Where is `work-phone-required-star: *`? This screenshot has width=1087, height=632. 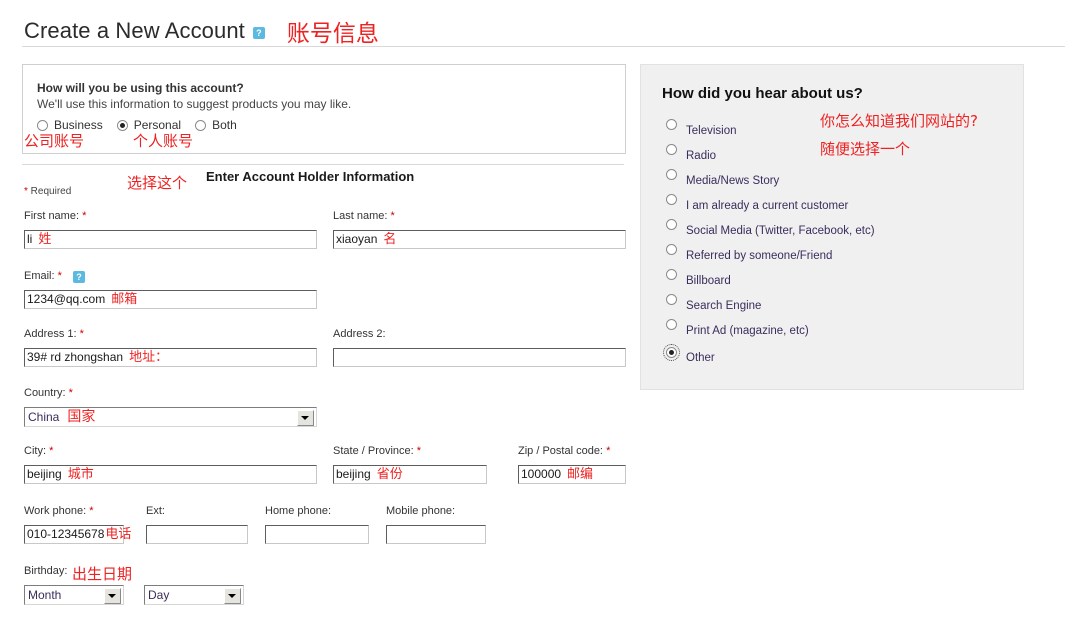 work-phone-required-star: * is located at coordinates (91, 511).